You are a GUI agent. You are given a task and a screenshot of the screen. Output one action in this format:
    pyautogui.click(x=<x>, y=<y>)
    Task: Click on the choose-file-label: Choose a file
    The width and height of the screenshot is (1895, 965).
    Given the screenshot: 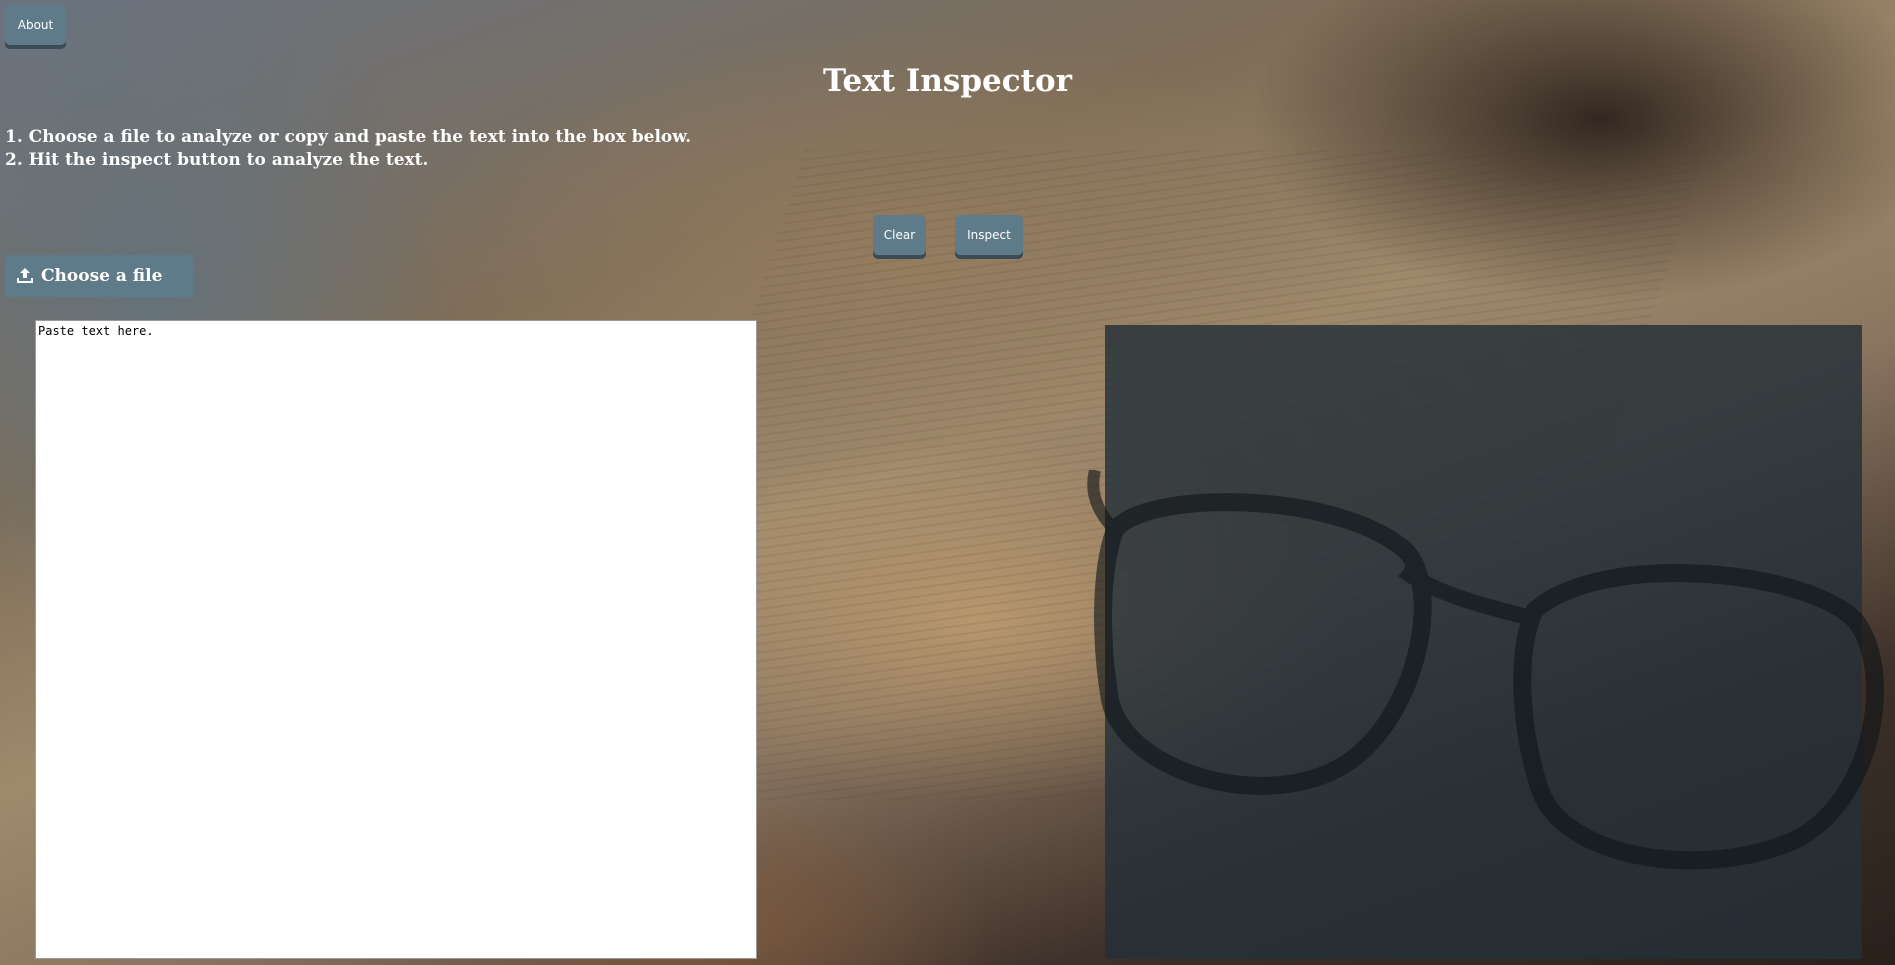 What is the action you would take?
    pyautogui.click(x=102, y=276)
    